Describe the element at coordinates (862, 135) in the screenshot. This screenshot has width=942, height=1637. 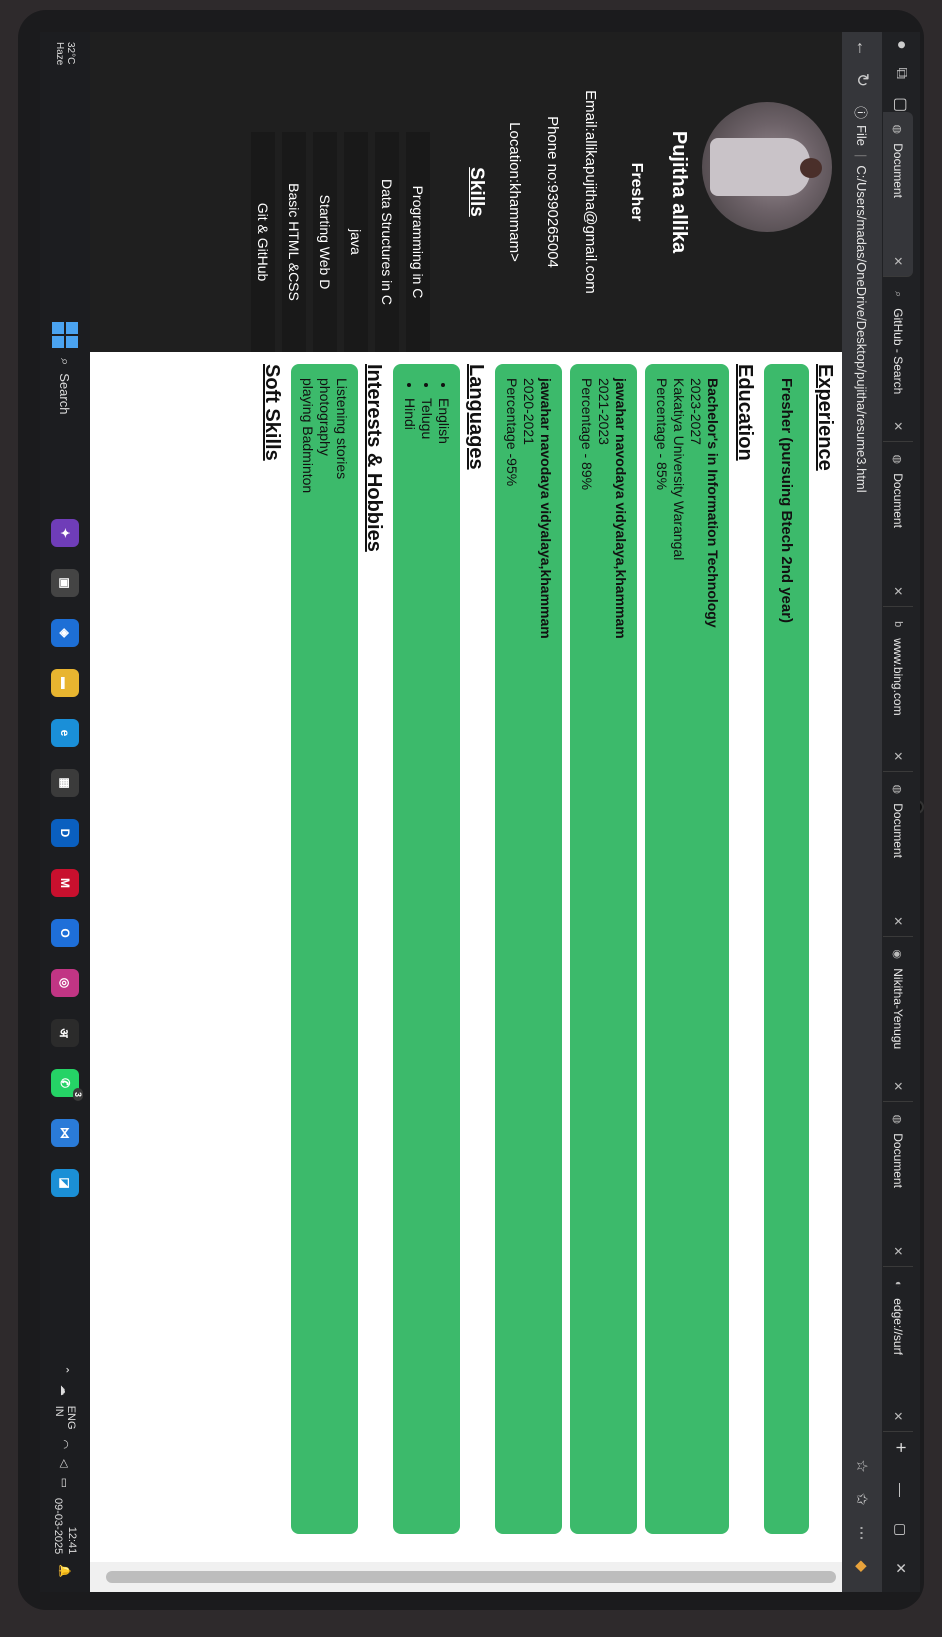
I see `scheme-label: File` at that location.